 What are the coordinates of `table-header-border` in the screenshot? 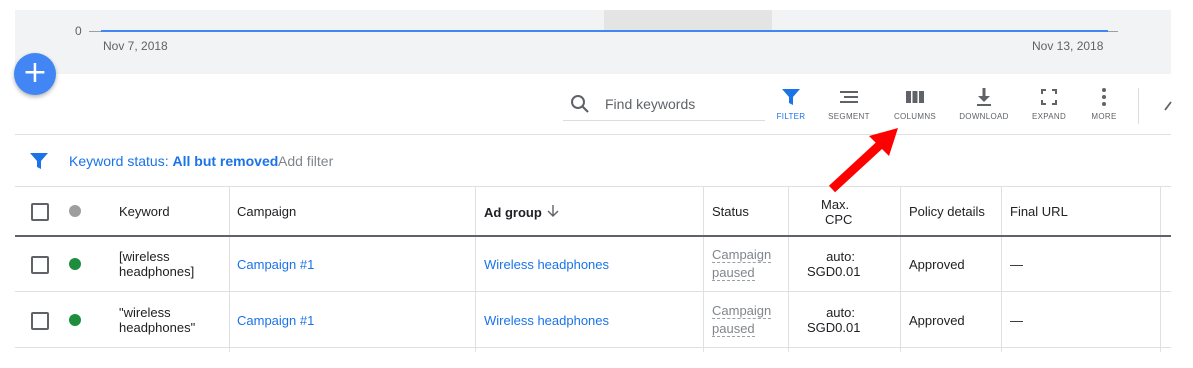 It's located at (593, 236).